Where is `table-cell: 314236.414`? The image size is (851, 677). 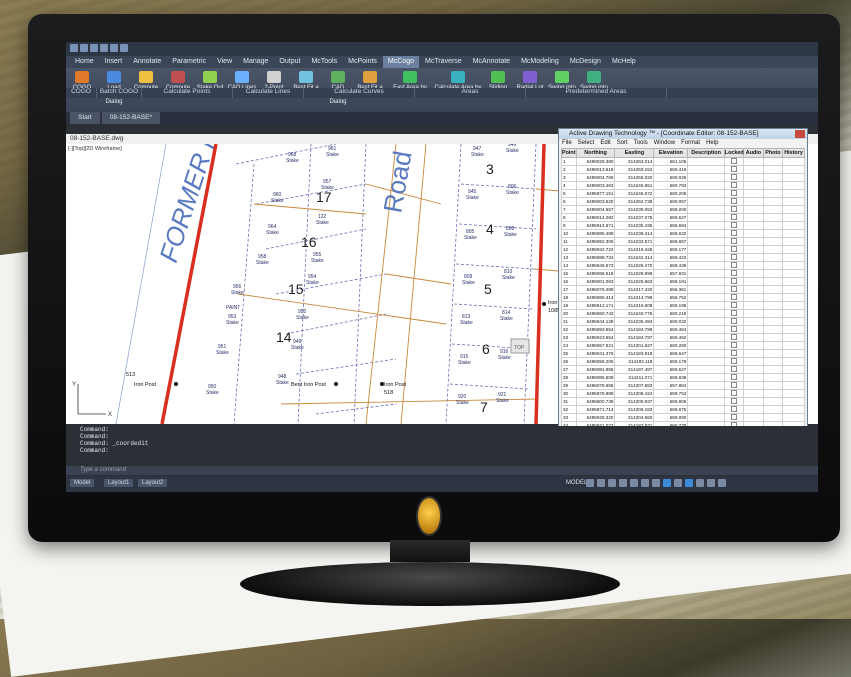 table-cell: 314236.414 is located at coordinates (634, 233).